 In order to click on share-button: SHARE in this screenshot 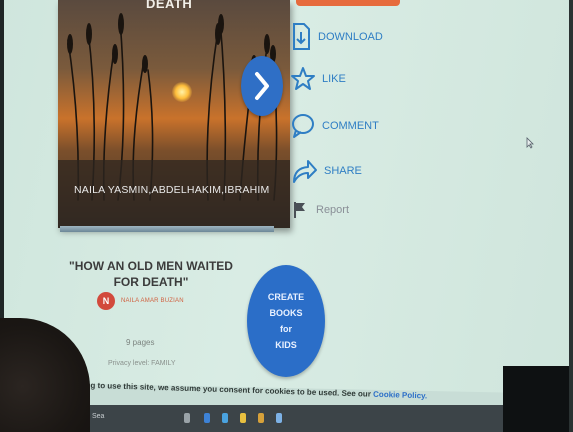, I will do `click(326, 171)`.